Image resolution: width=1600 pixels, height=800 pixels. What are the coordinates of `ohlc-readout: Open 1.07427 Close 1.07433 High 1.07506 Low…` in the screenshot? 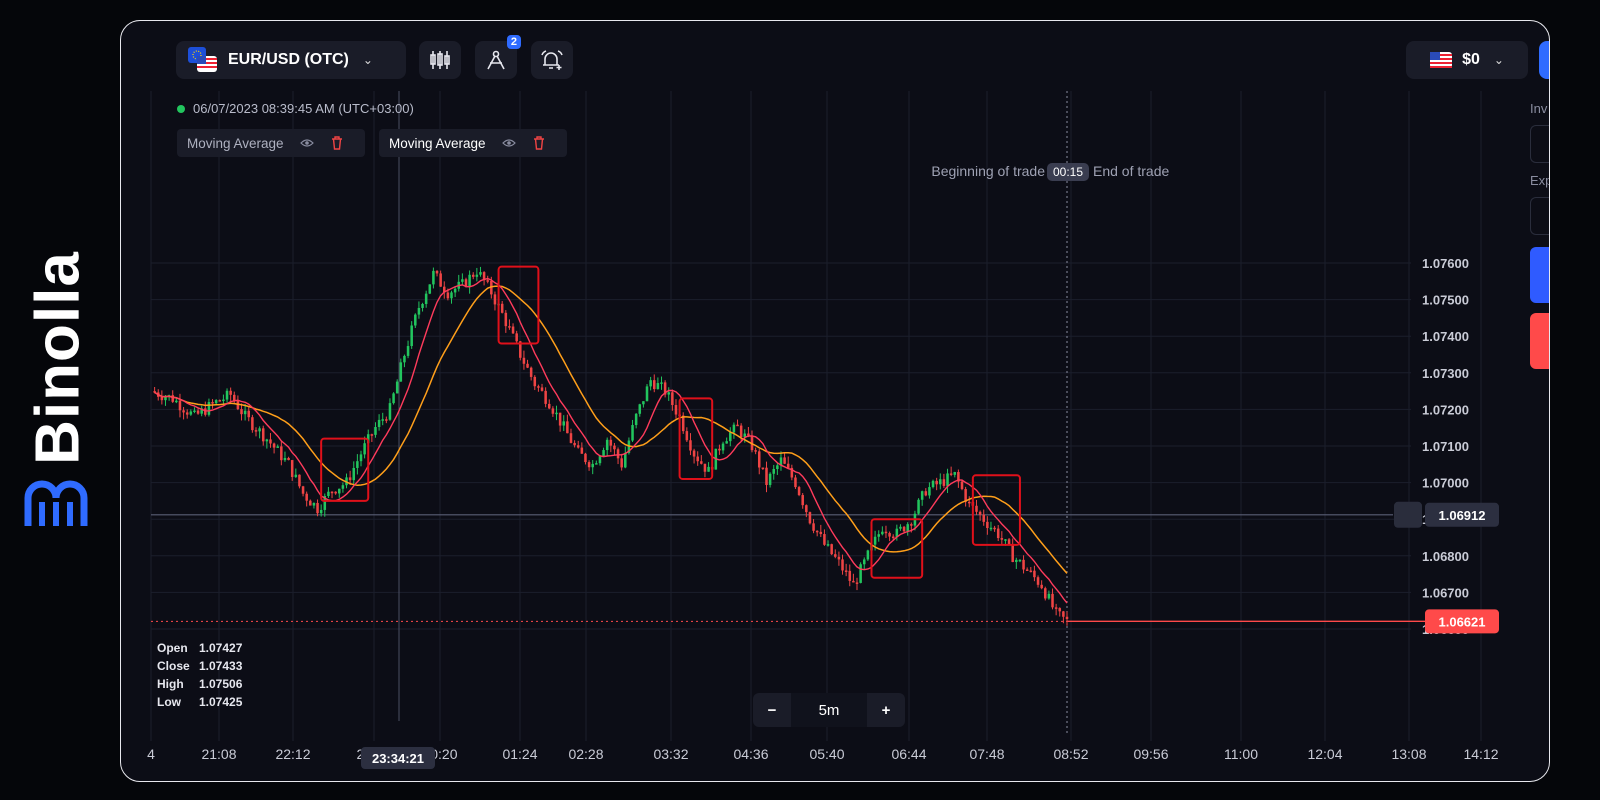 It's located at (199, 675).